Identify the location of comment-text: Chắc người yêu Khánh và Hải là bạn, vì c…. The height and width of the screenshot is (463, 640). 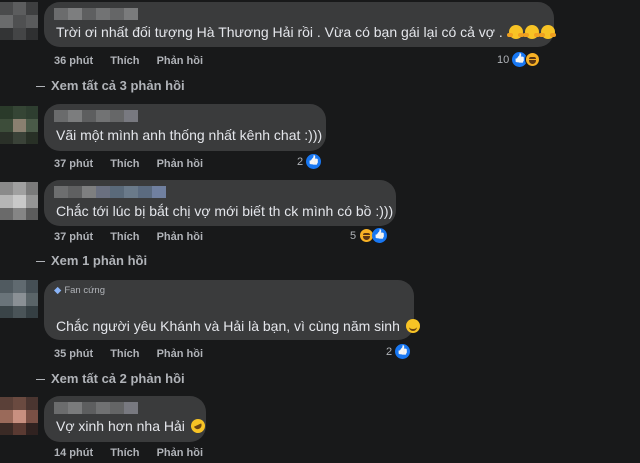
(238, 326).